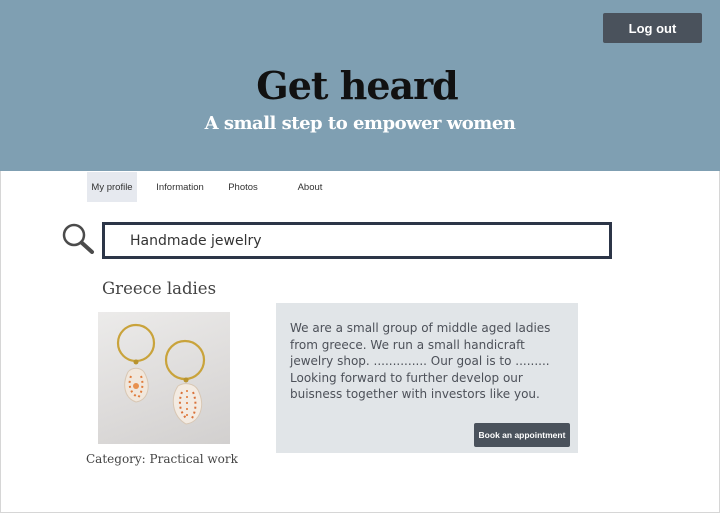 This screenshot has height=515, width=722. I want to click on search-icon, so click(78, 238).